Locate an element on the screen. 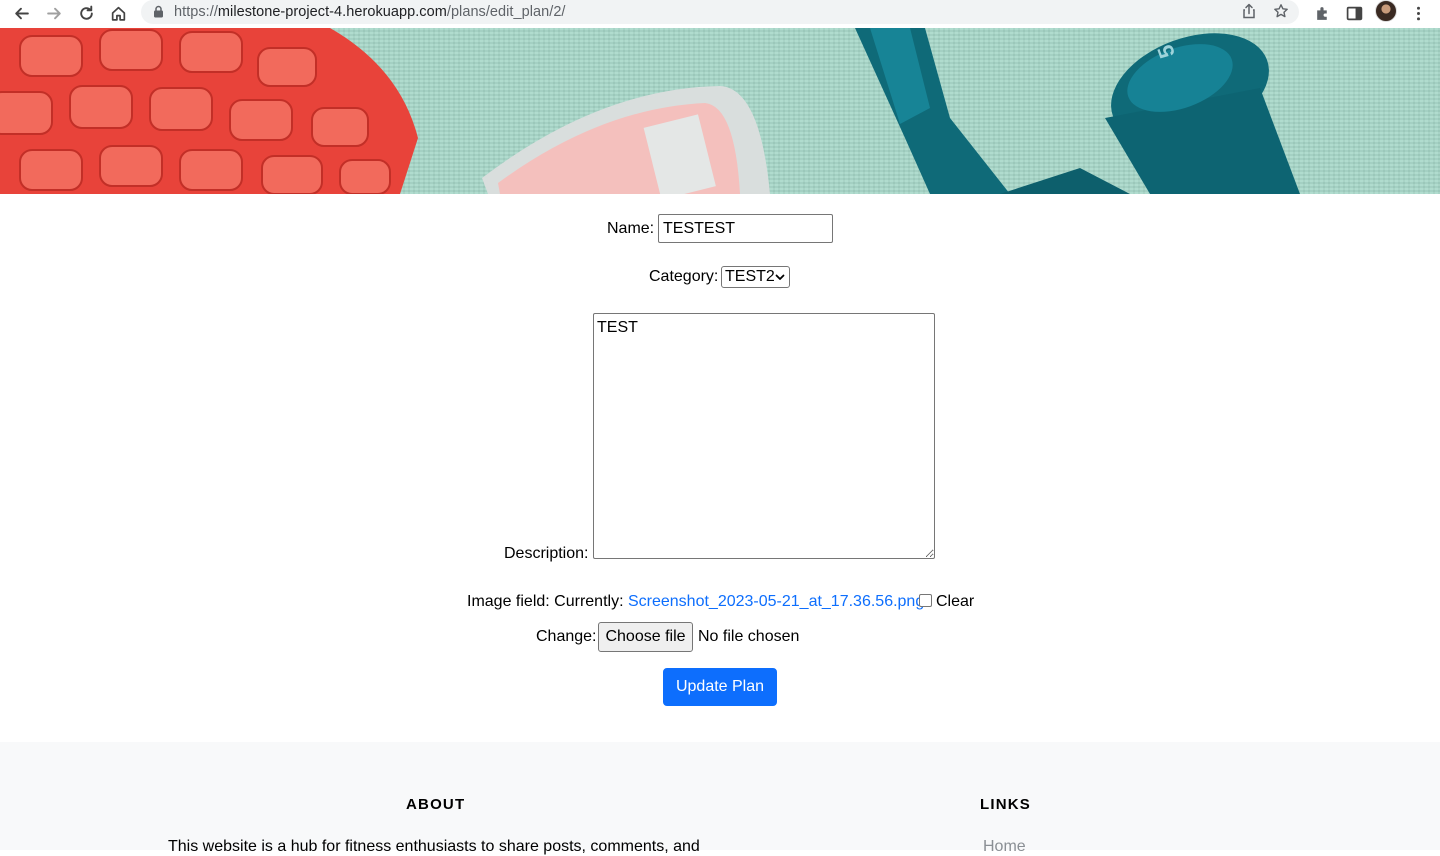 This screenshot has height=856, width=1440. lock-icon is located at coordinates (158, 11).